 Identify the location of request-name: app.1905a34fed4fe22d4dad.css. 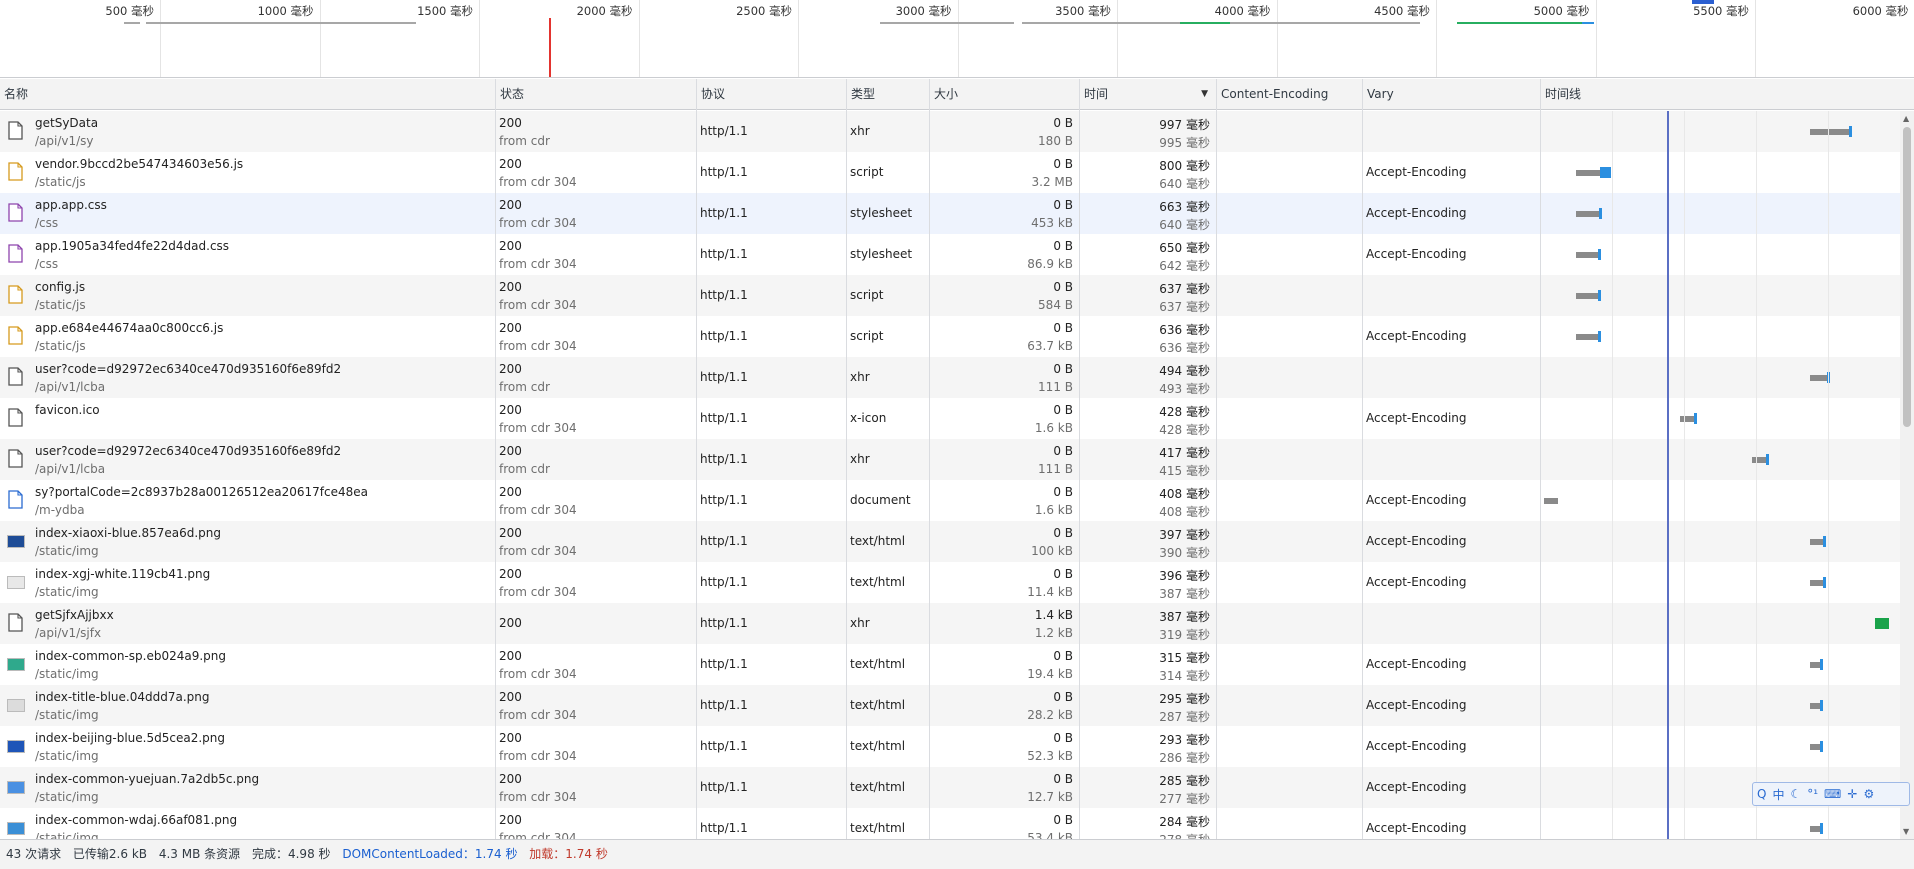
(132, 246).